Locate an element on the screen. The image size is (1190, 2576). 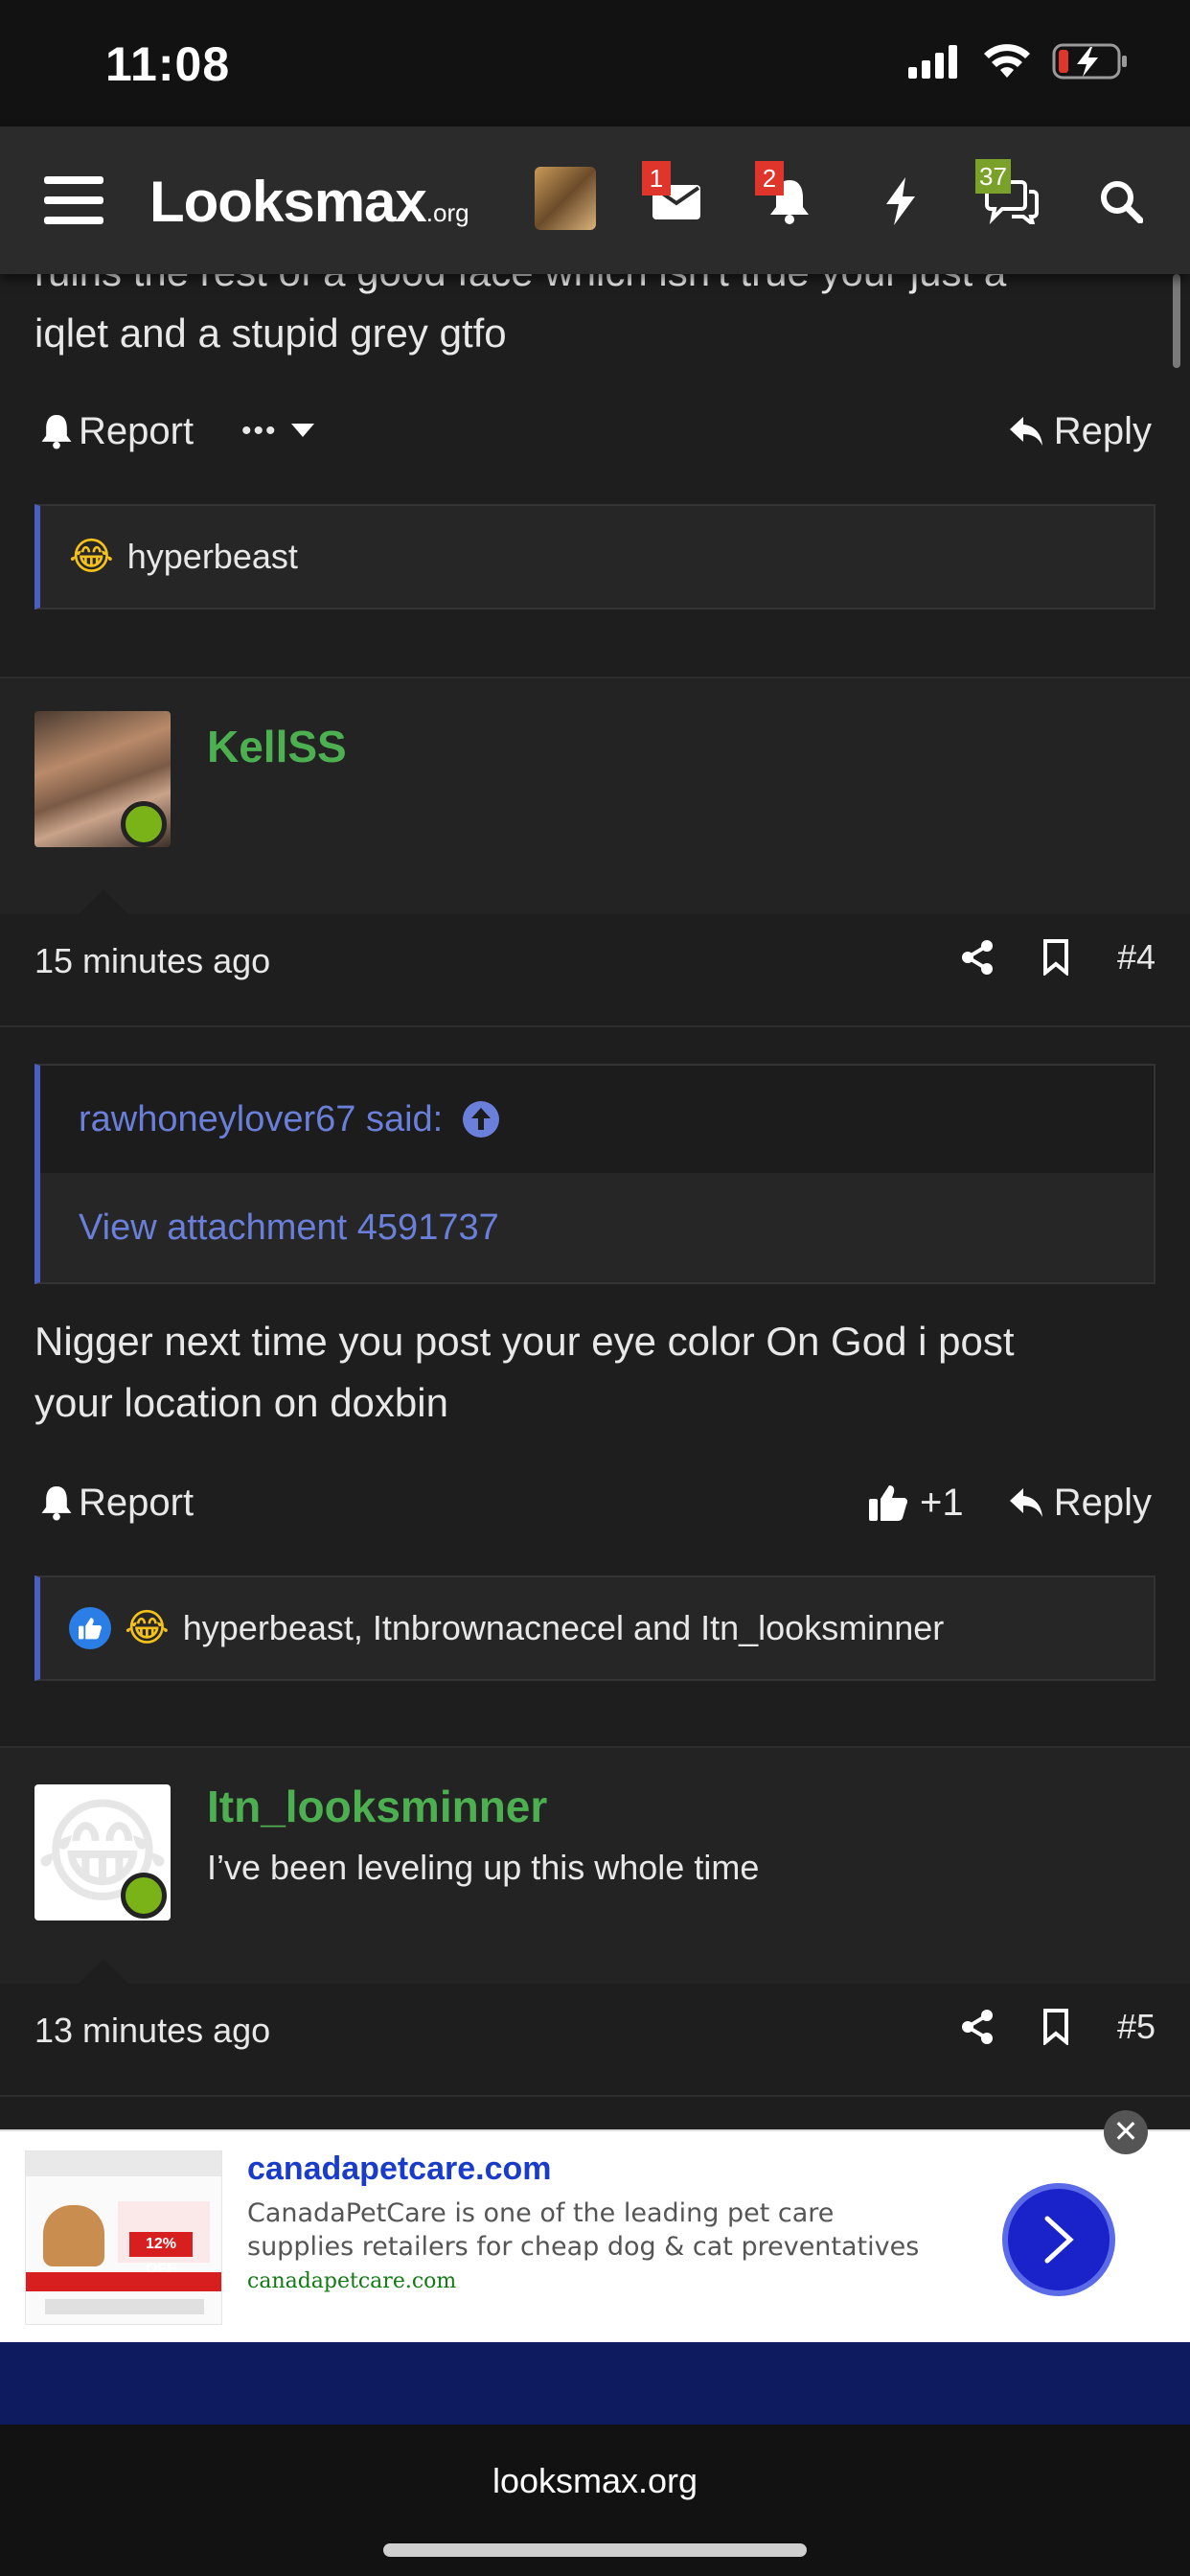
arrow-up-circle-icon is located at coordinates (481, 1119).